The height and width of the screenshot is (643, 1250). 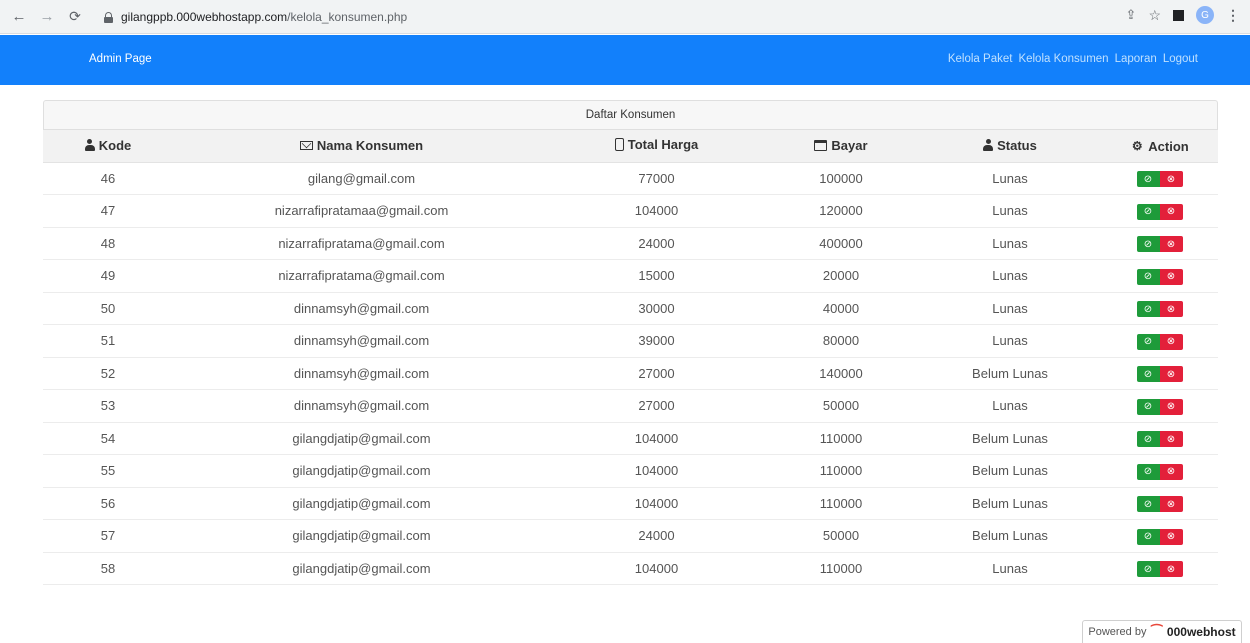 I want to click on extension-icon, so click(x=1178, y=15).